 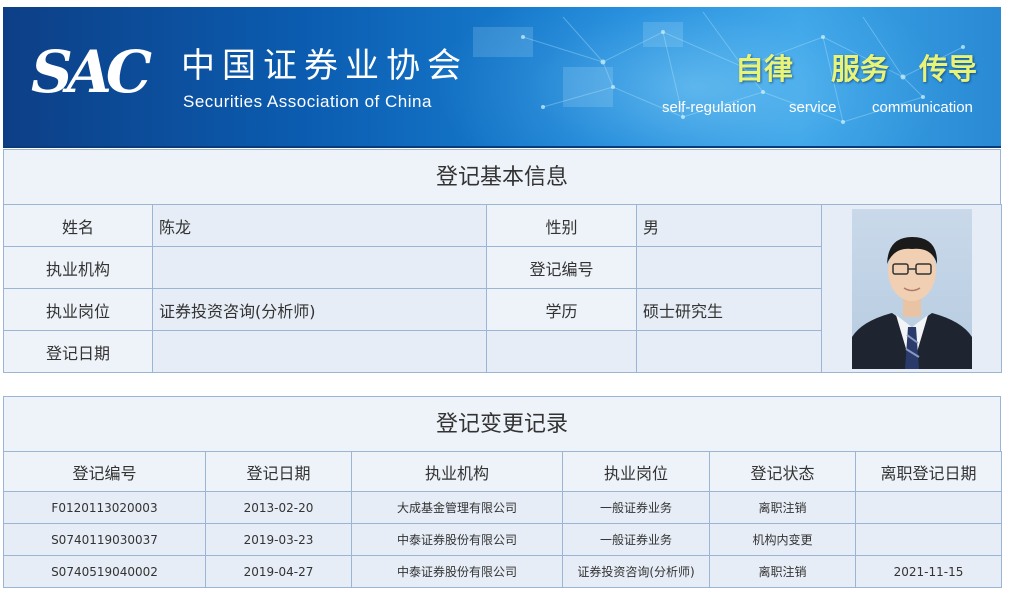 What do you see at coordinates (502, 176) in the screenshot?
I see `basic-info-title: 登记基本信息` at bounding box center [502, 176].